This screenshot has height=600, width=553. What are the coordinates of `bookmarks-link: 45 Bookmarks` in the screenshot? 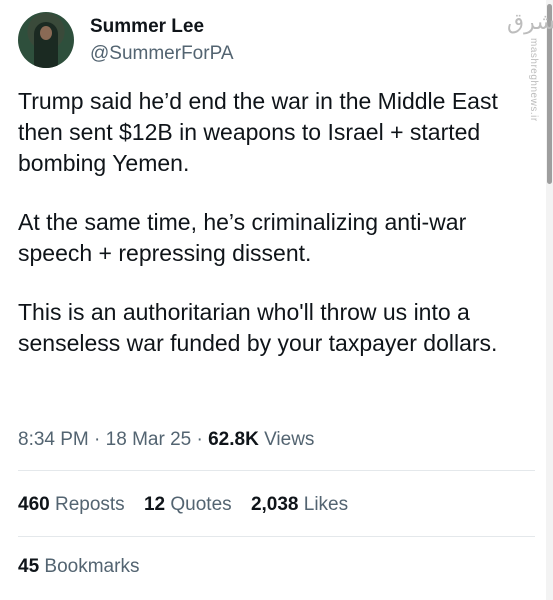 It's located at (78, 567).